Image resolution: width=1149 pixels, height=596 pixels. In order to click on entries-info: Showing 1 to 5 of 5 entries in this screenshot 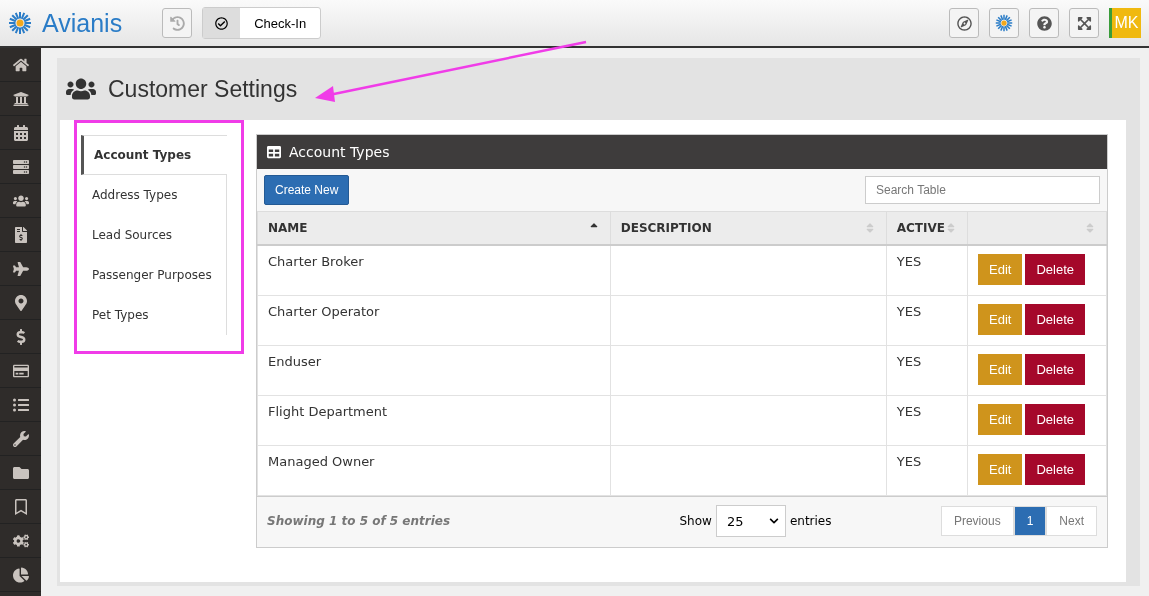, I will do `click(359, 521)`.